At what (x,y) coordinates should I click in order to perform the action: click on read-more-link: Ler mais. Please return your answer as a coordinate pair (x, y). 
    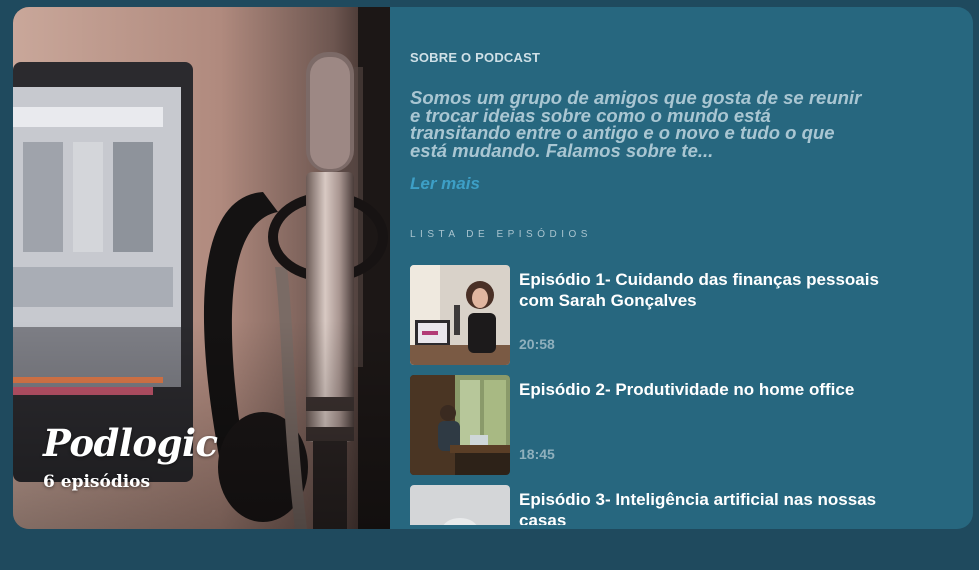
    Looking at the image, I should click on (445, 184).